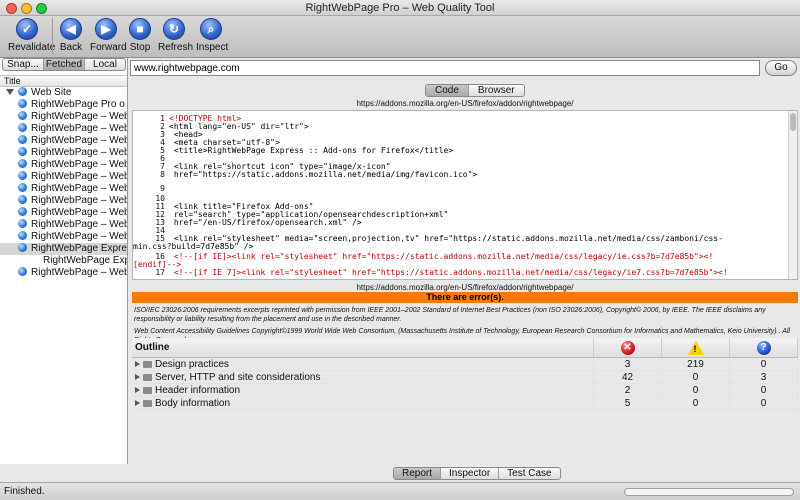 This screenshot has height=500, width=800. Describe the element at coordinates (140, 47) in the screenshot. I see `stop-label: Stop` at that location.